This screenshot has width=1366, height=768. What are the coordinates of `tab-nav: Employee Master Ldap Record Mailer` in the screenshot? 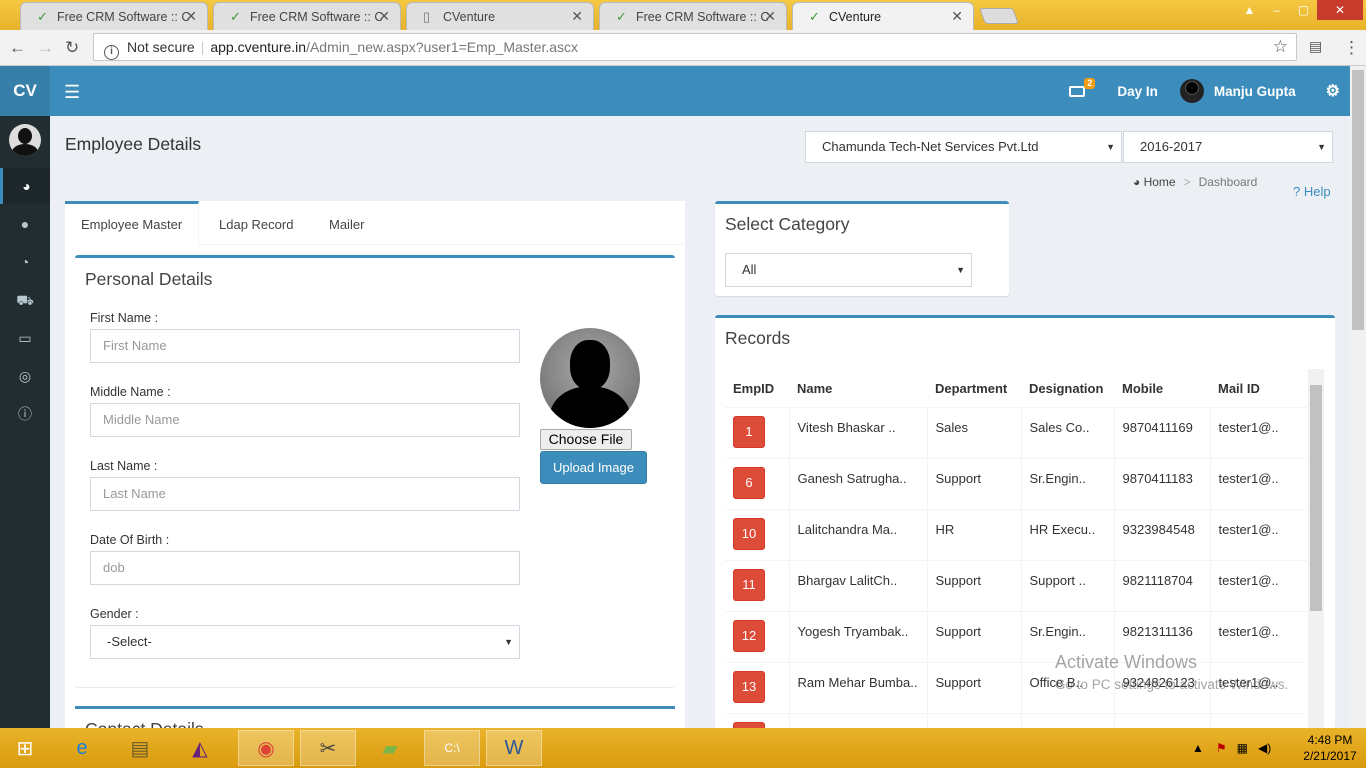 It's located at (375, 223).